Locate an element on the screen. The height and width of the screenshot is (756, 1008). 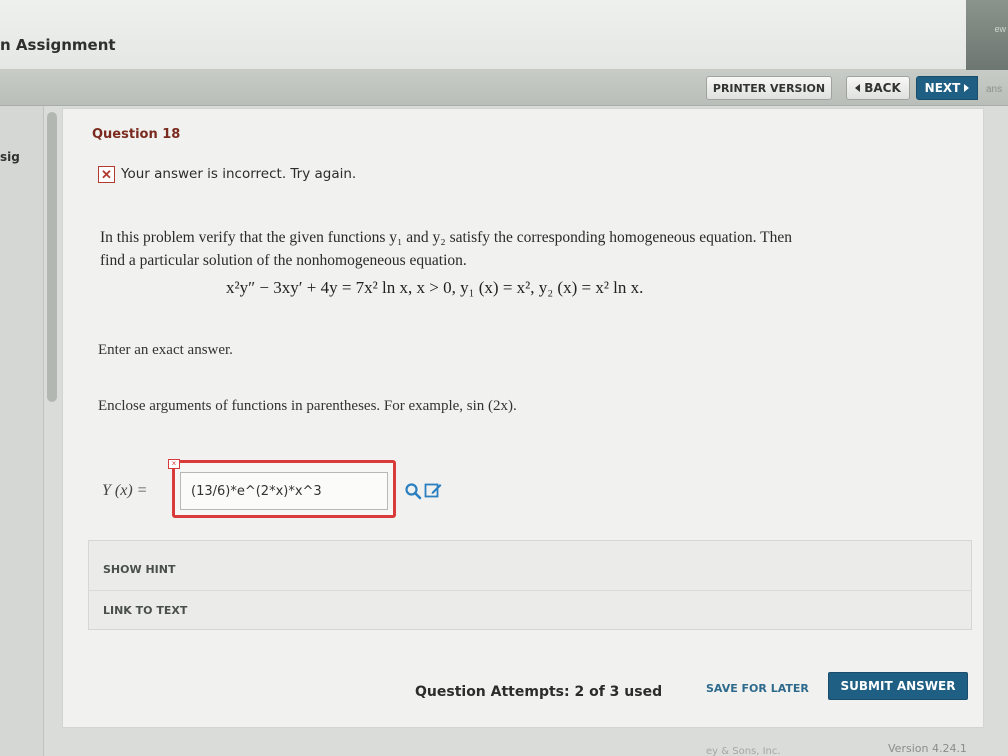
printer-version-button: PRINTER VERSION is located at coordinates (769, 88).